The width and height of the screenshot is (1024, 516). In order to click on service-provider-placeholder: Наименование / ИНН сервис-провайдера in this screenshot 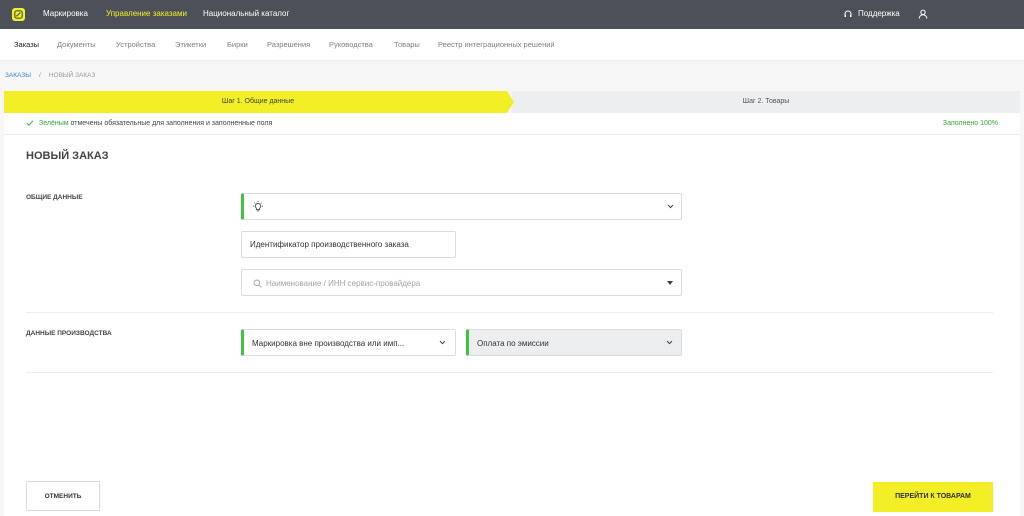, I will do `click(343, 283)`.